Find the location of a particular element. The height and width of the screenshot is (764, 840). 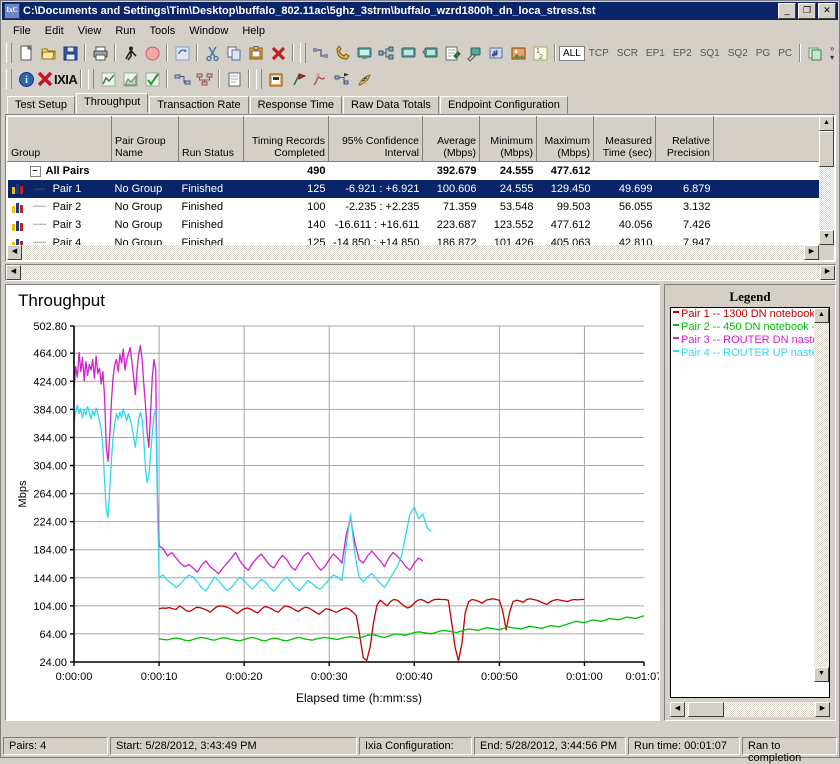

col-group: Group is located at coordinates (59, 139).